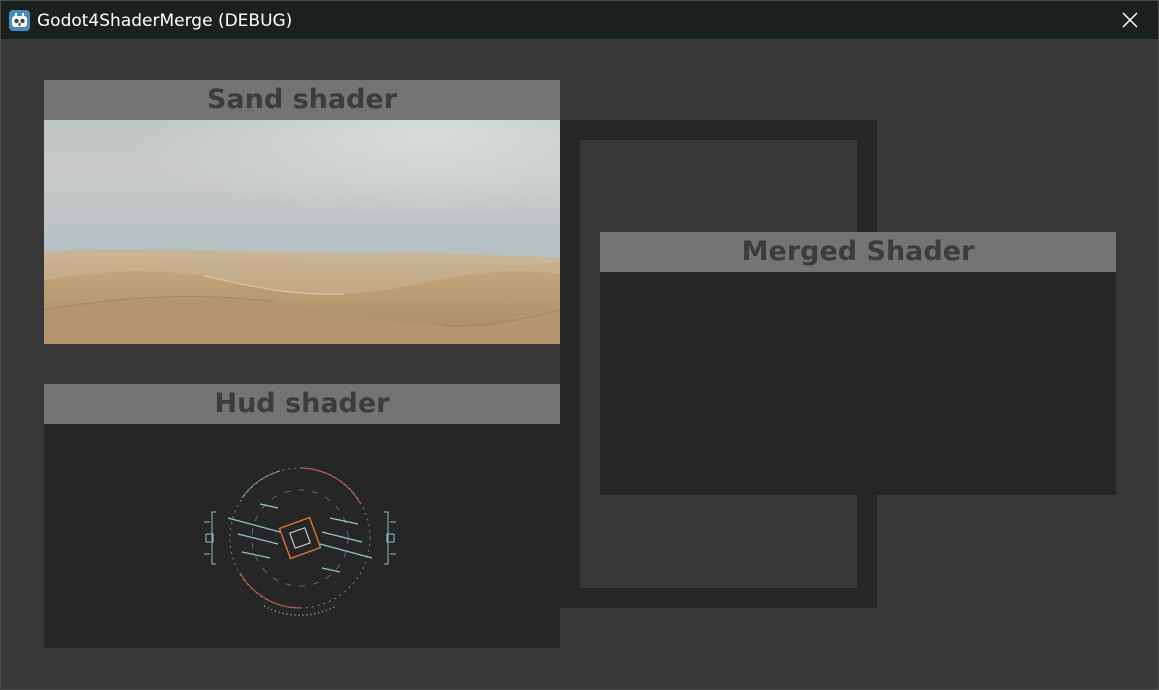 The image size is (1159, 690). I want to click on hud-shader-title: Hud shader, so click(302, 404).